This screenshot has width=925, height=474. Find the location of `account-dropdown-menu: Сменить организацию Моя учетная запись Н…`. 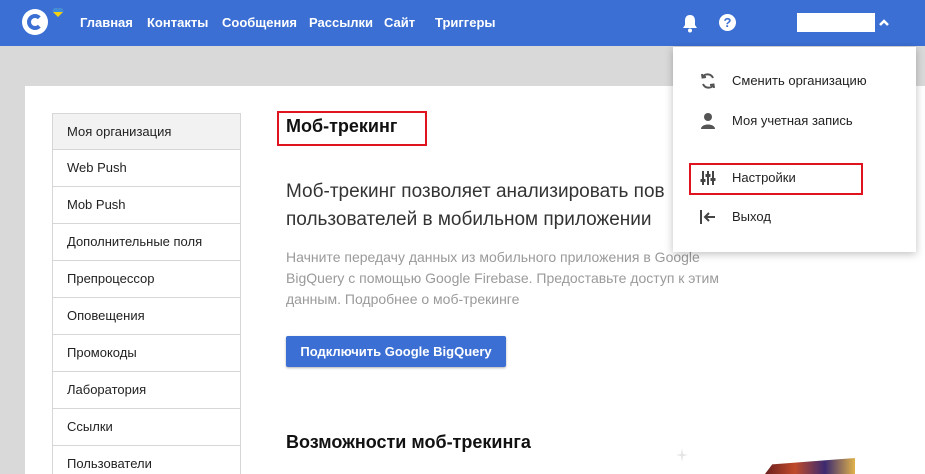

account-dropdown-menu: Сменить организацию Моя учетная запись Н… is located at coordinates (794, 149).